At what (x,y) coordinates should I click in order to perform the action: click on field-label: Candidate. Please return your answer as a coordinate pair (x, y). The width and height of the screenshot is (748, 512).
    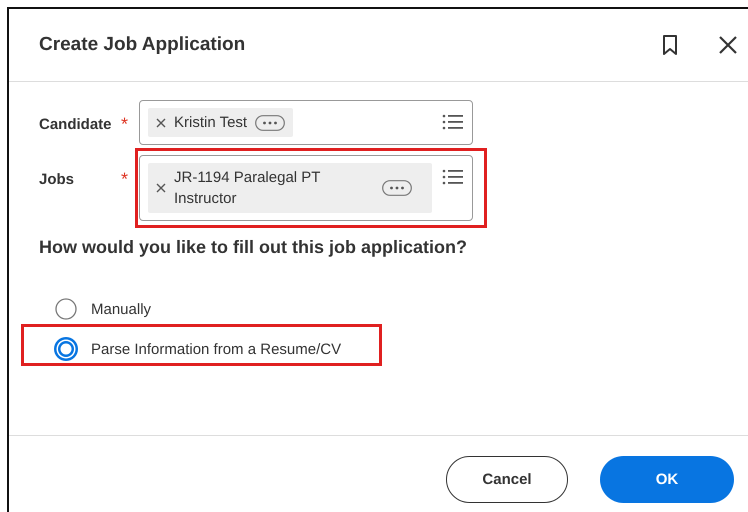
    Looking at the image, I should click on (76, 124).